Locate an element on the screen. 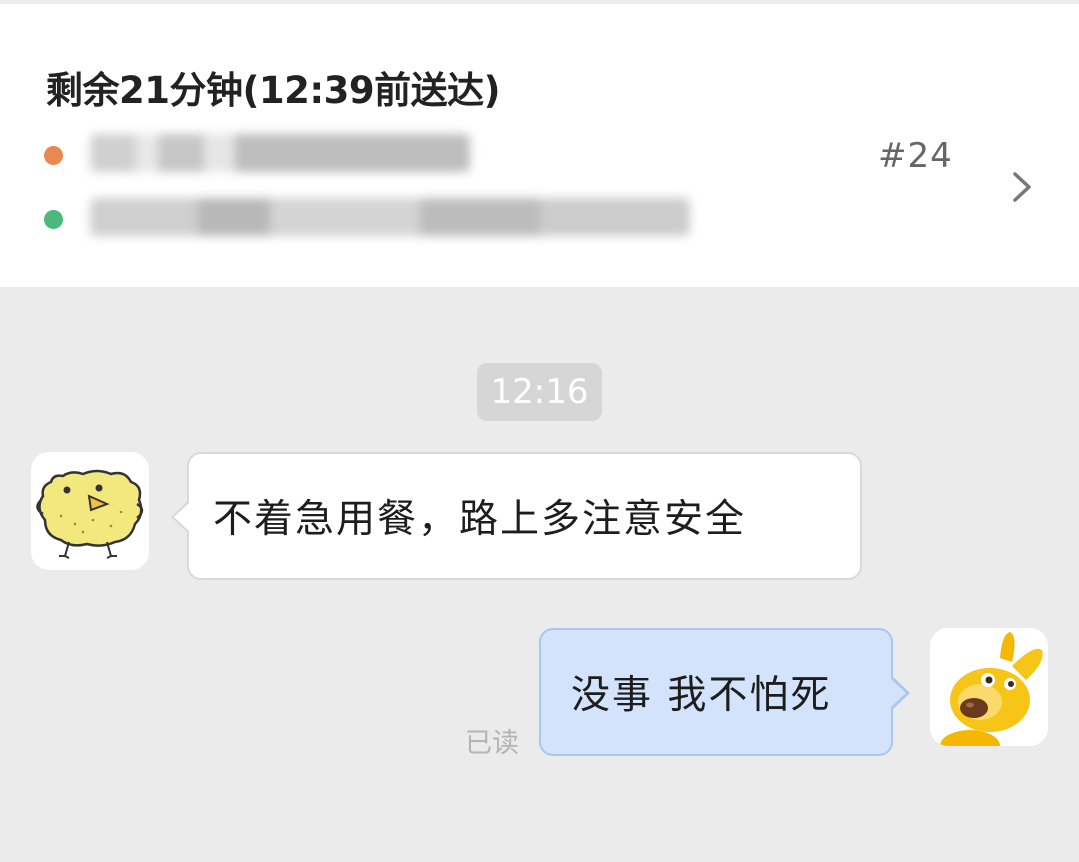 The image size is (1079, 862). rider-avatar is located at coordinates (989, 687).